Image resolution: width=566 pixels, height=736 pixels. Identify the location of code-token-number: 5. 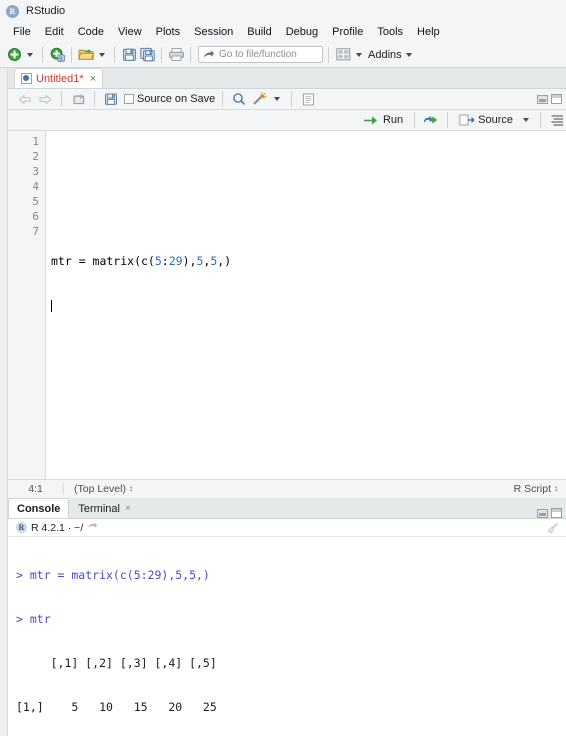
(158, 261).